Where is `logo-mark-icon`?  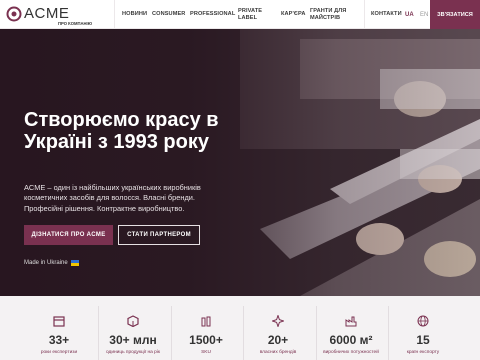
logo-mark-icon is located at coordinates (14, 14).